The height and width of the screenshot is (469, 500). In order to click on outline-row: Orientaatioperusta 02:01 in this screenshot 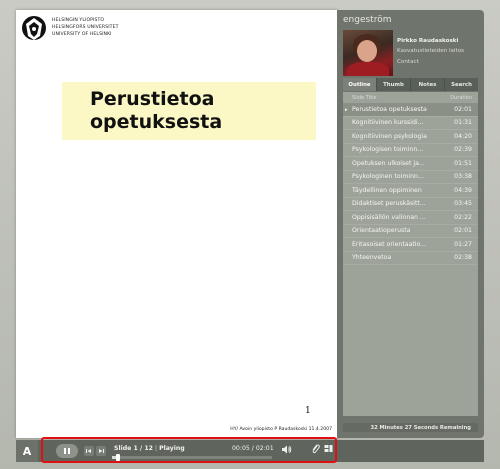, I will do `click(410, 231)`.